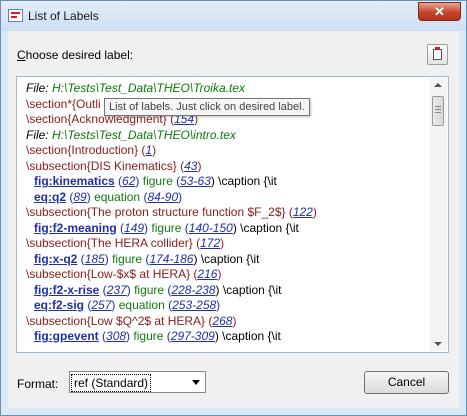 The height and width of the screenshot is (416, 467). I want to click on list-item: \section{Introduction} (1), so click(227, 151).